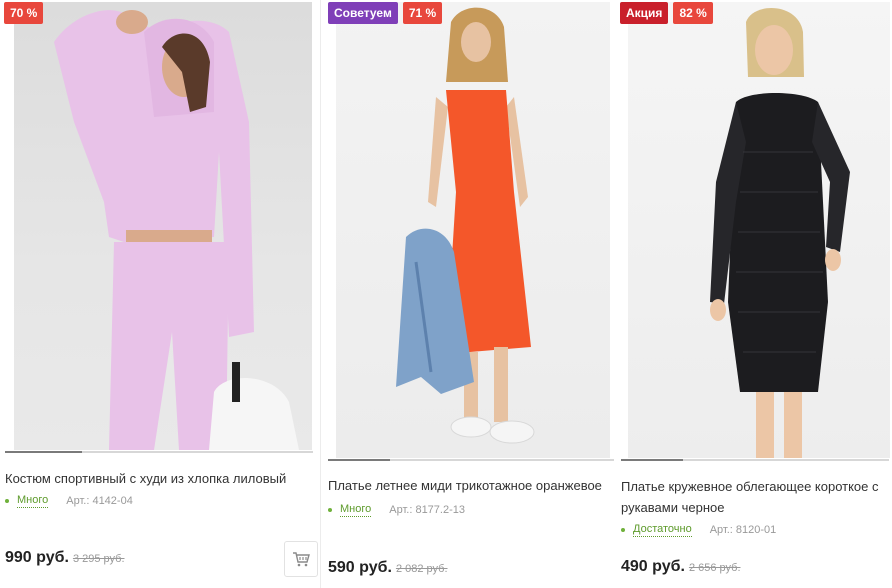 Image resolution: width=892 pixels, height=588 pixels. Describe the element at coordinates (363, 13) in the screenshot. I see `recommend-badge: Советуем` at that location.